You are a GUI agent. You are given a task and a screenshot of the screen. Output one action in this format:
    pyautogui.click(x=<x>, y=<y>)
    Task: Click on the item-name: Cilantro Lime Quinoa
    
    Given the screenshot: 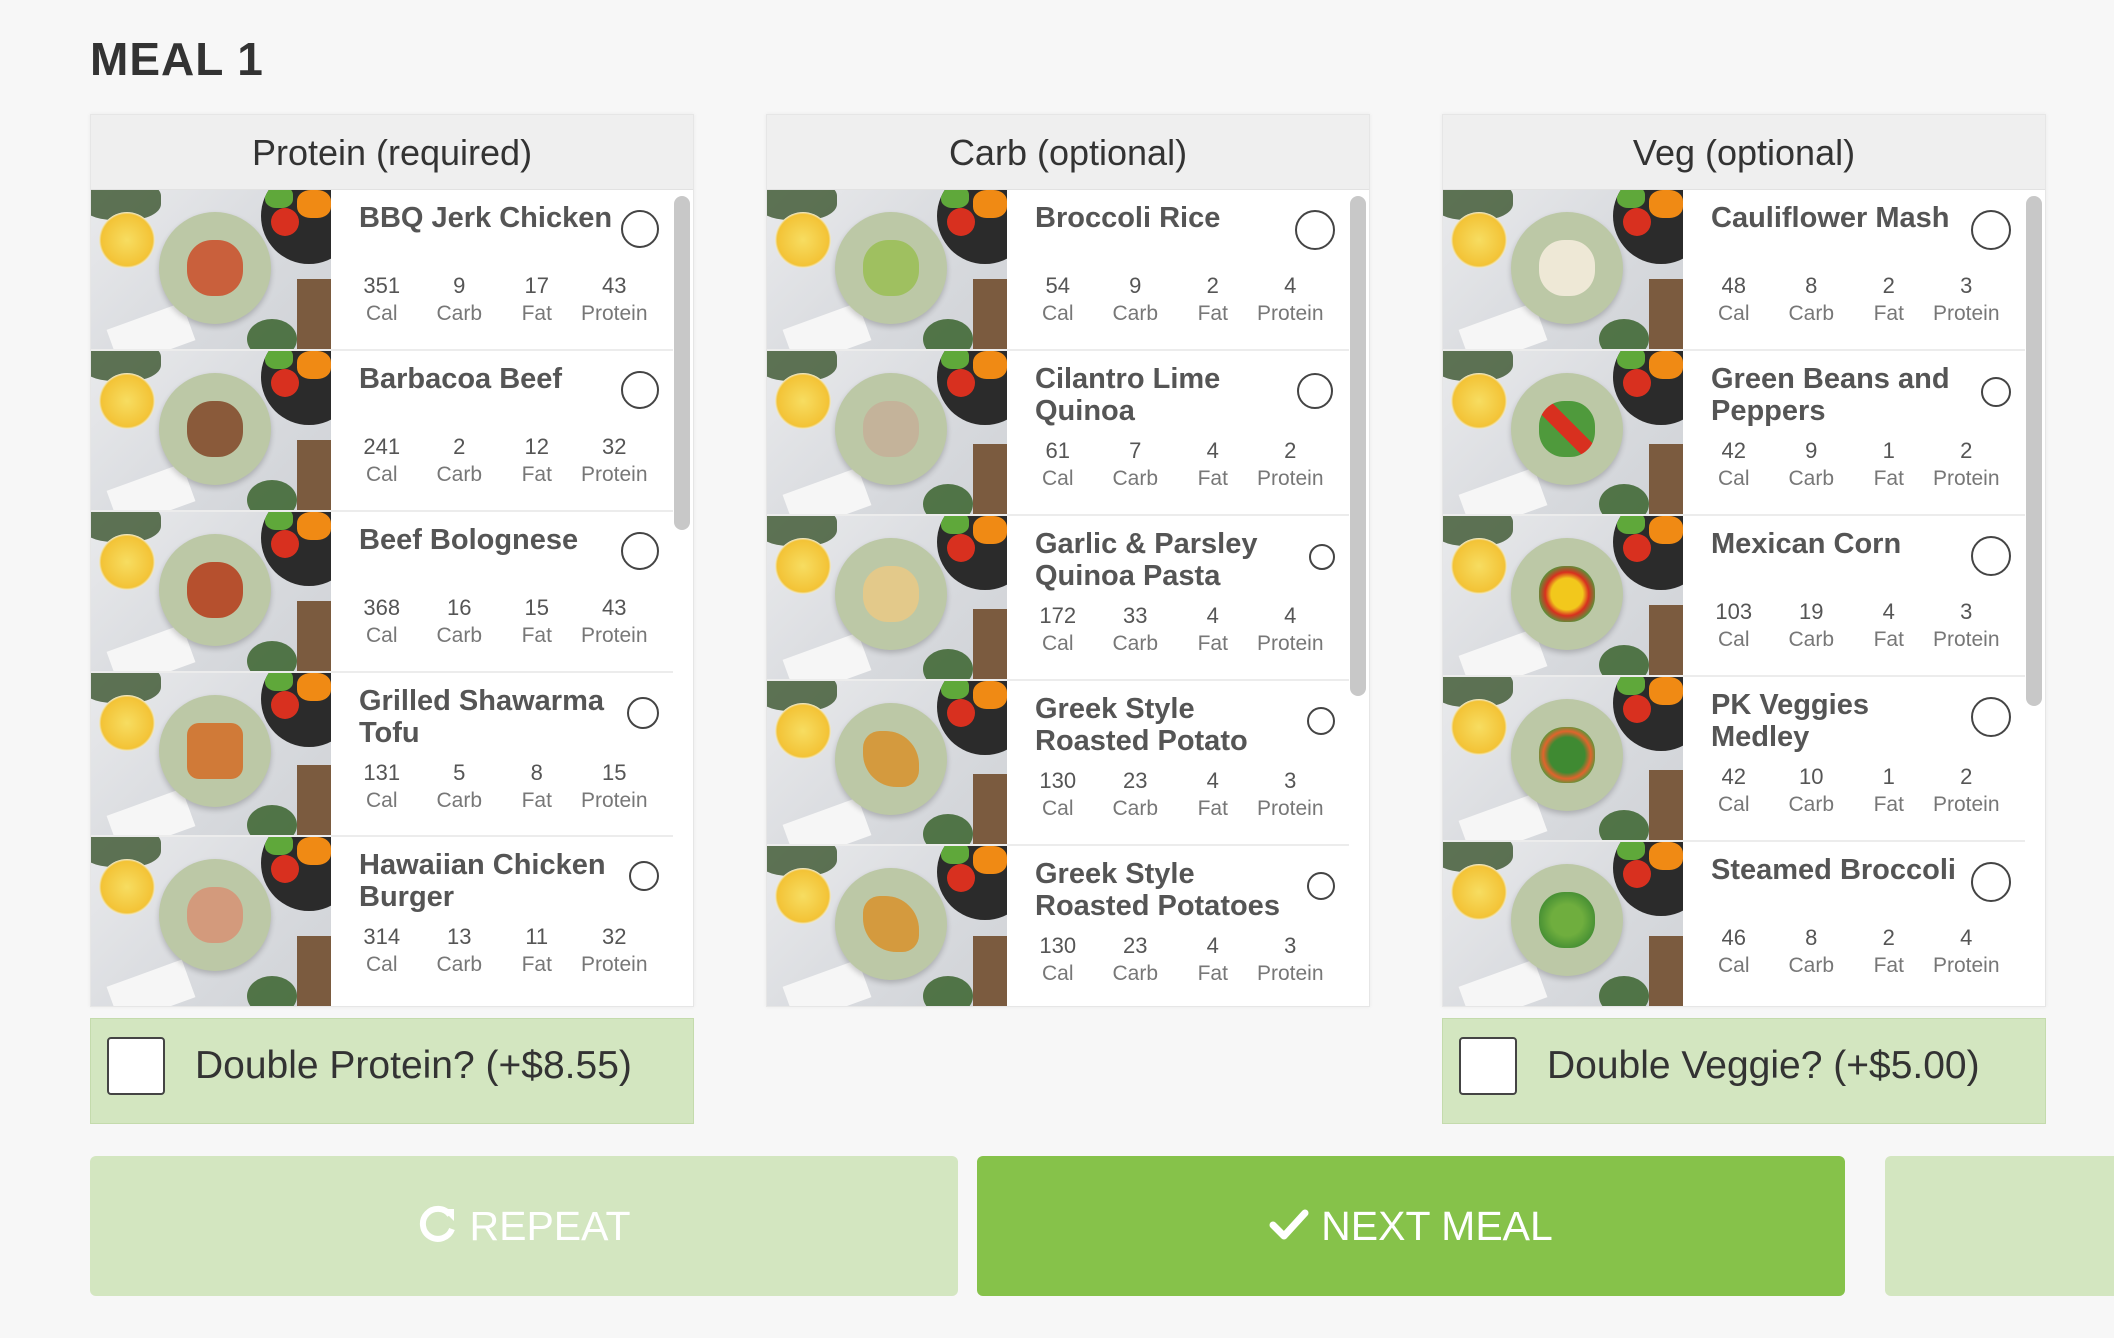 What is the action you would take?
    pyautogui.click(x=1128, y=395)
    